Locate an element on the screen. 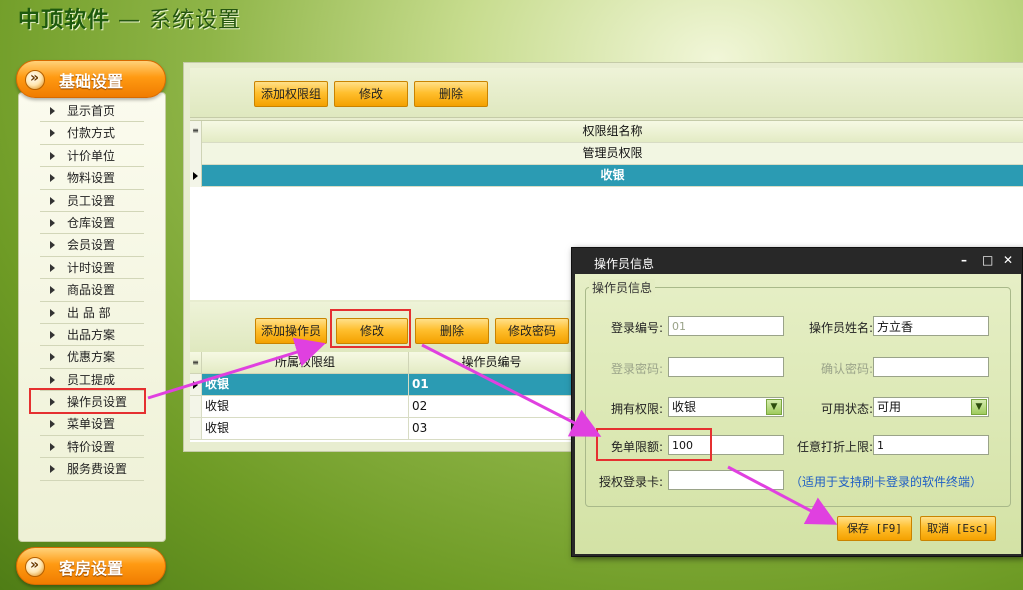 The width and height of the screenshot is (1023, 590). delete-operator-button: 删除 is located at coordinates (452, 331).